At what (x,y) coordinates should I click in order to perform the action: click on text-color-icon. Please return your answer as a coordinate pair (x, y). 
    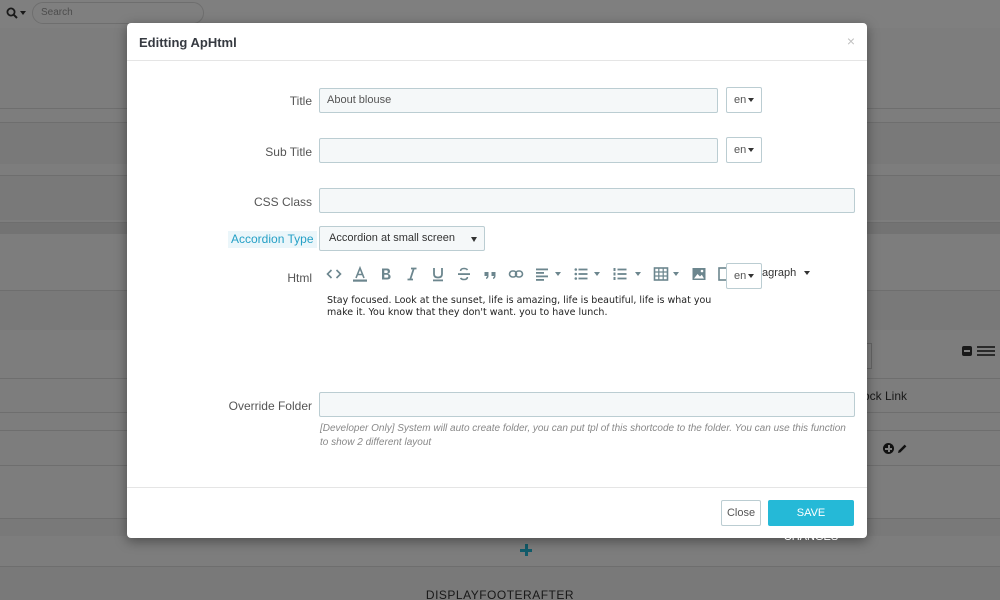
    Looking at the image, I should click on (360, 274).